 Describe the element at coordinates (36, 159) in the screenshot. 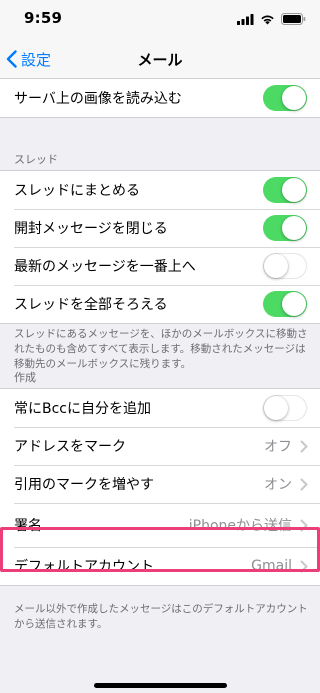

I see `section-header-thread: スレッド` at that location.